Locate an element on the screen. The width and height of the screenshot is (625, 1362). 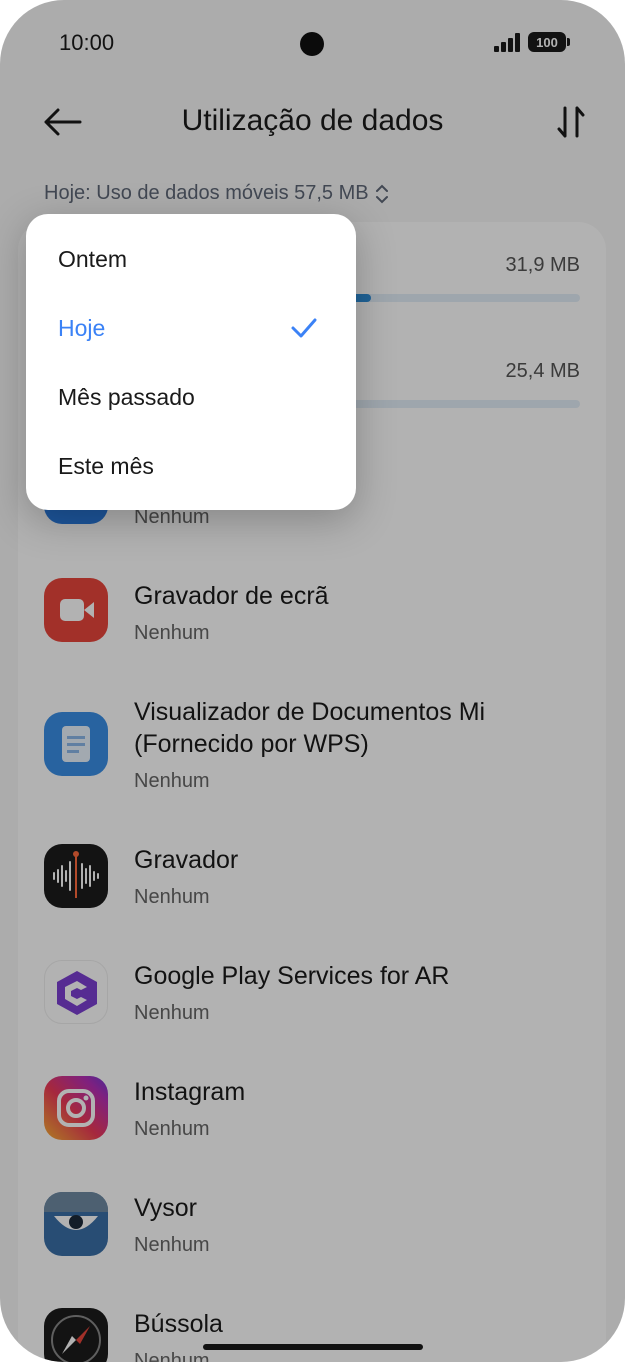
home-indicator is located at coordinates (313, 1347).